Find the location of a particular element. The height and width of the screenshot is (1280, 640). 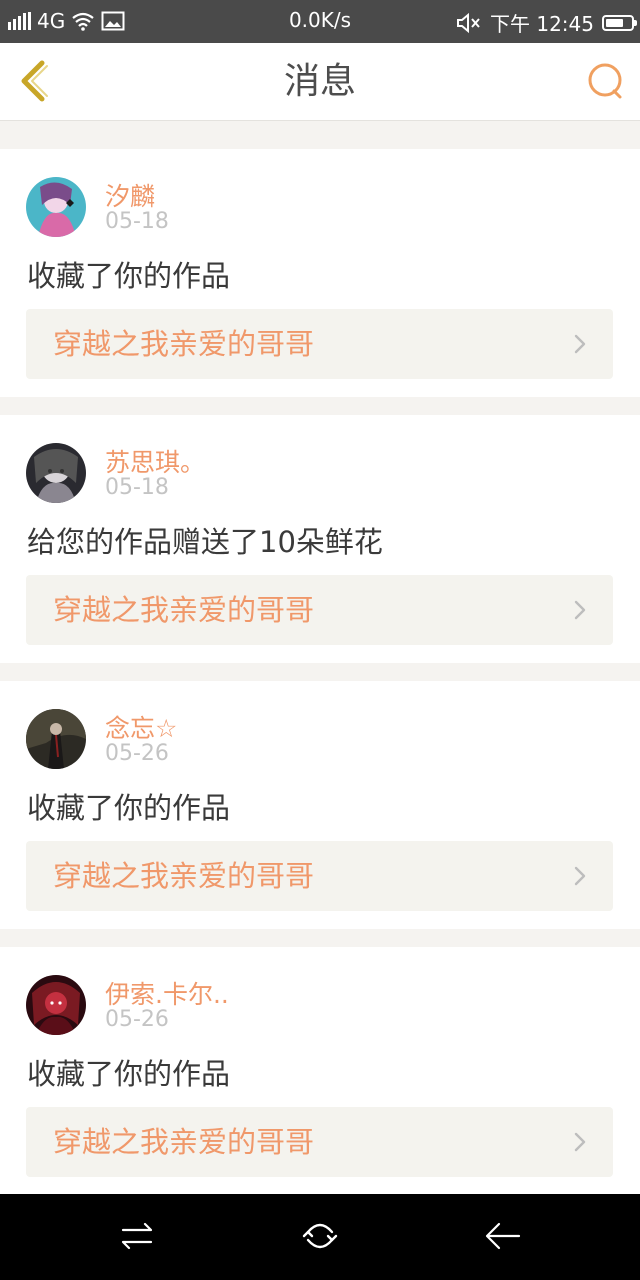

status-right: 下午 12:45 is located at coordinates (546, 22).